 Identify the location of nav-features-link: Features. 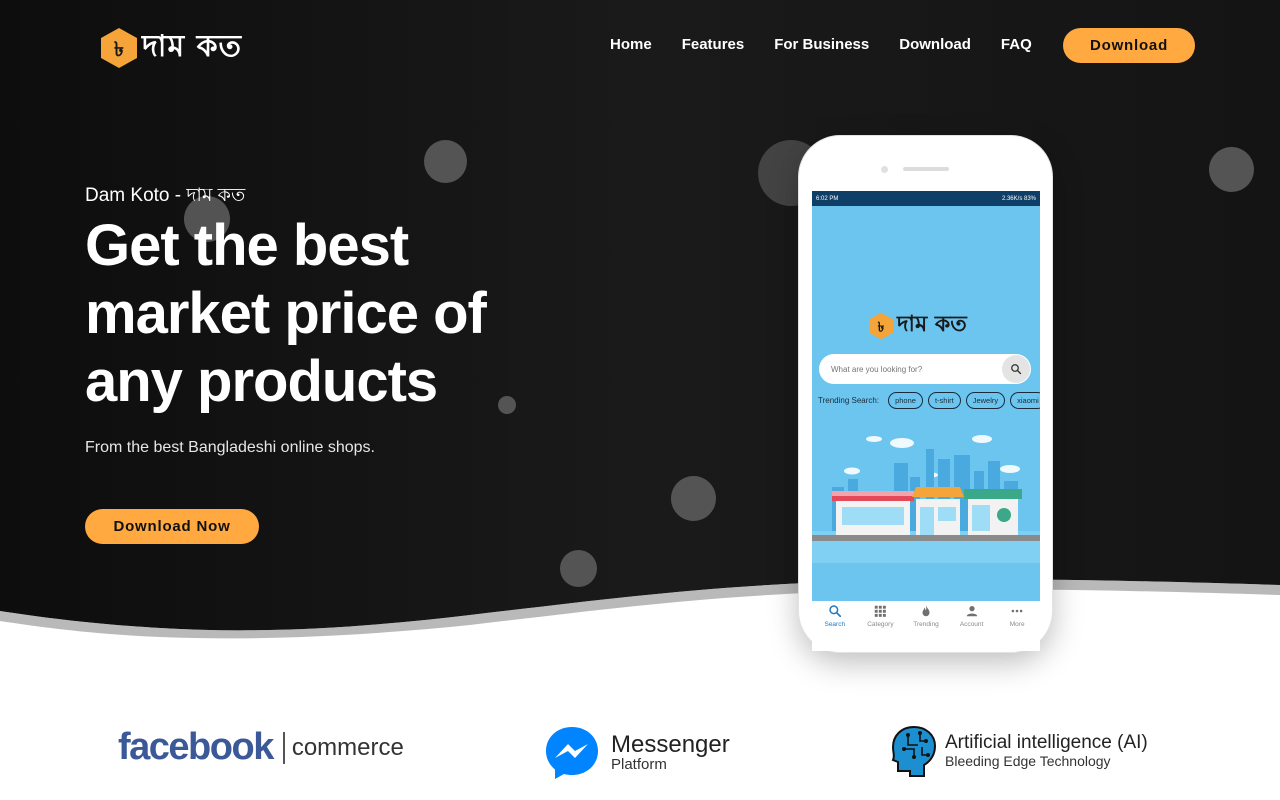
(713, 44).